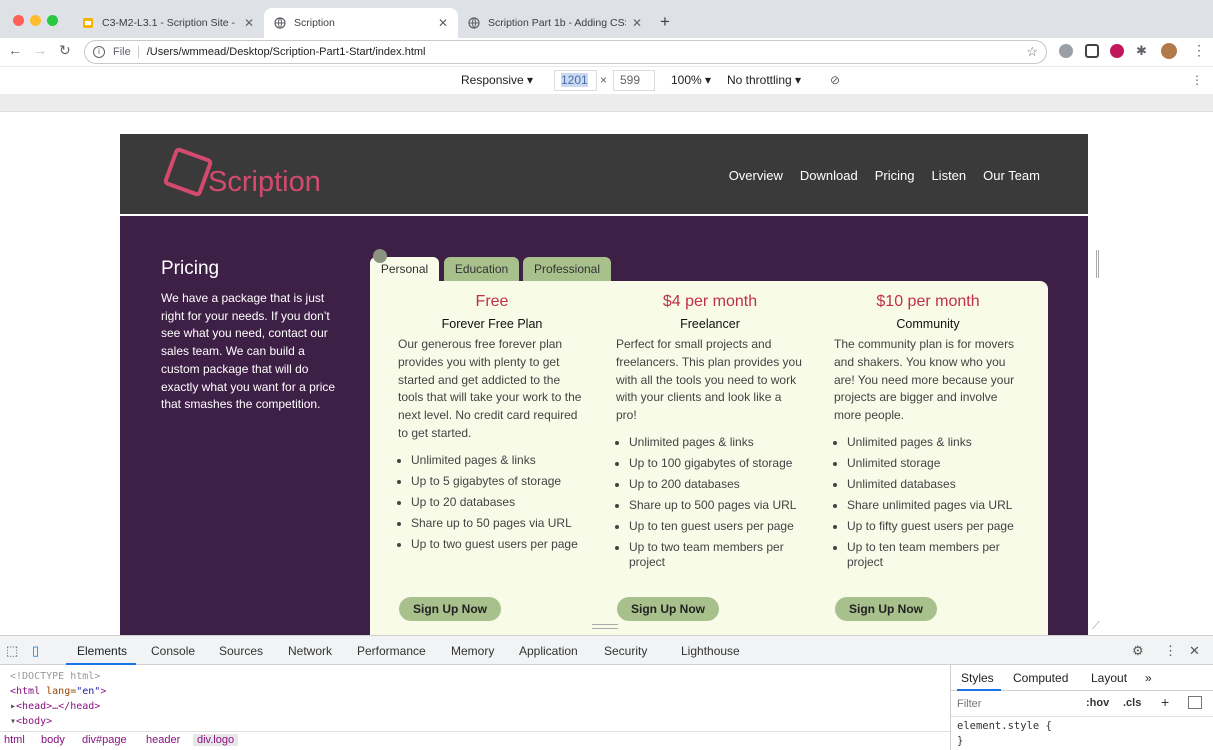  What do you see at coordinates (934, 505) in the screenshot?
I see `list-item: Share unlimited pages via URL` at bounding box center [934, 505].